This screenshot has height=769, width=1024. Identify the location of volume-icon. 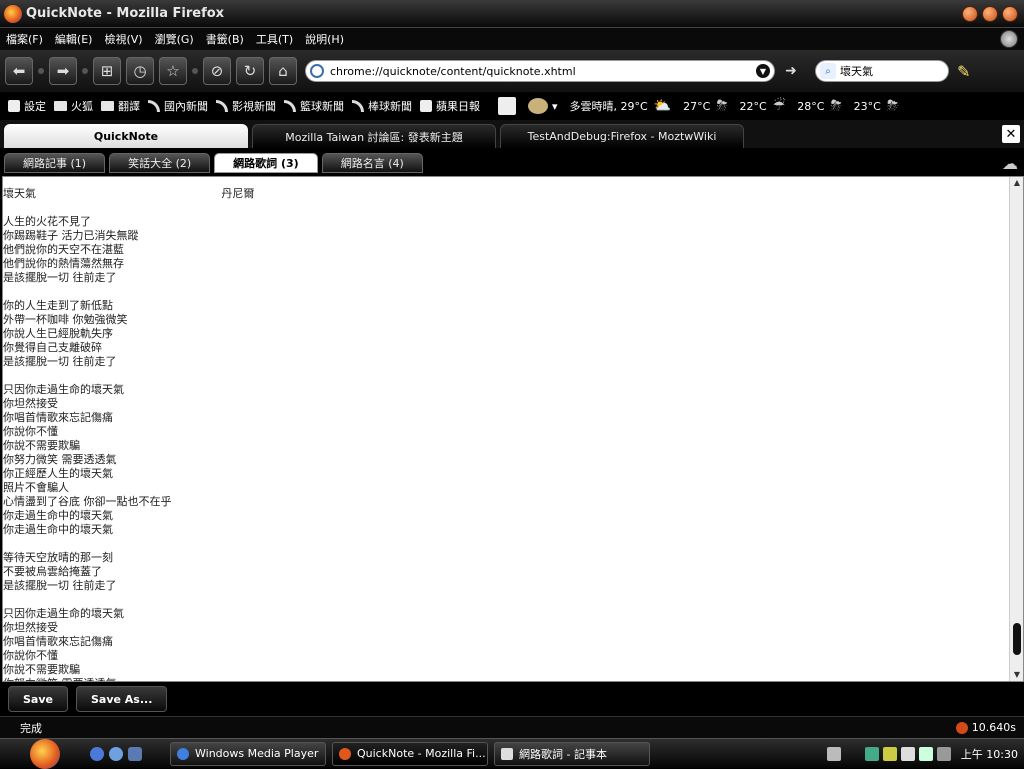
(943, 753).